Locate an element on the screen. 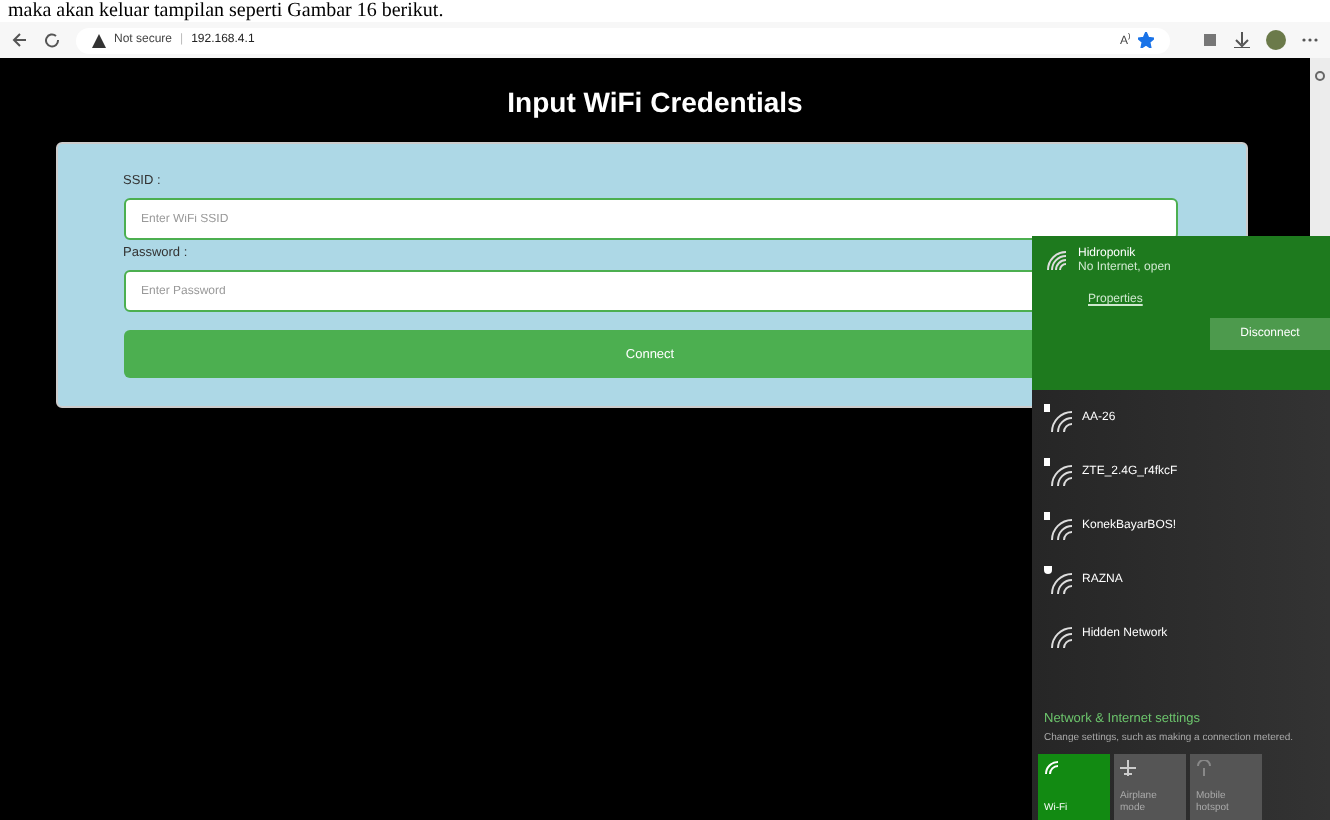 The width and height of the screenshot is (1330, 820). refresh-icon is located at coordinates (52, 40).